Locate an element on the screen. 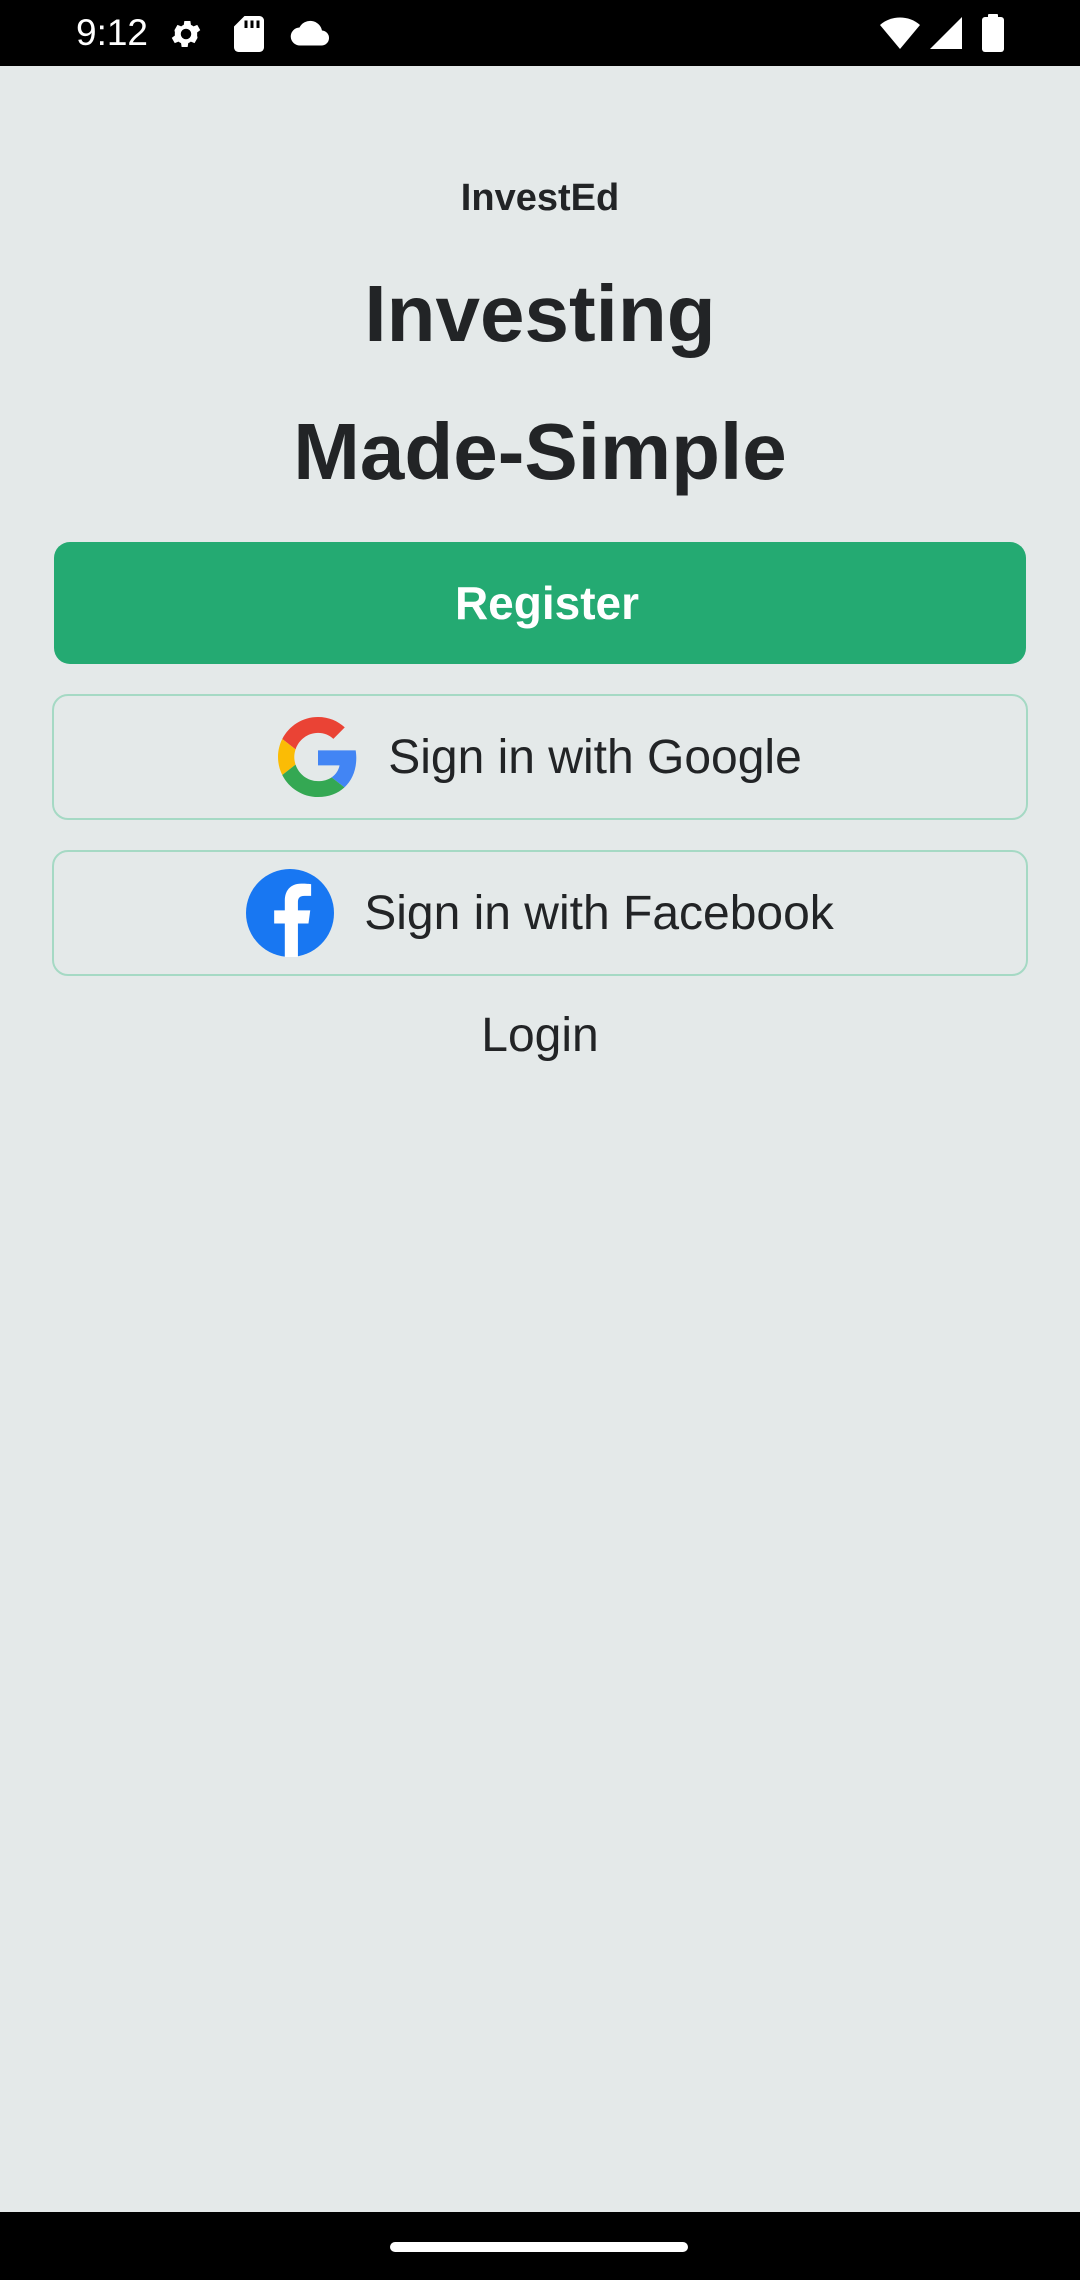  register-button: Register is located at coordinates (540, 603).